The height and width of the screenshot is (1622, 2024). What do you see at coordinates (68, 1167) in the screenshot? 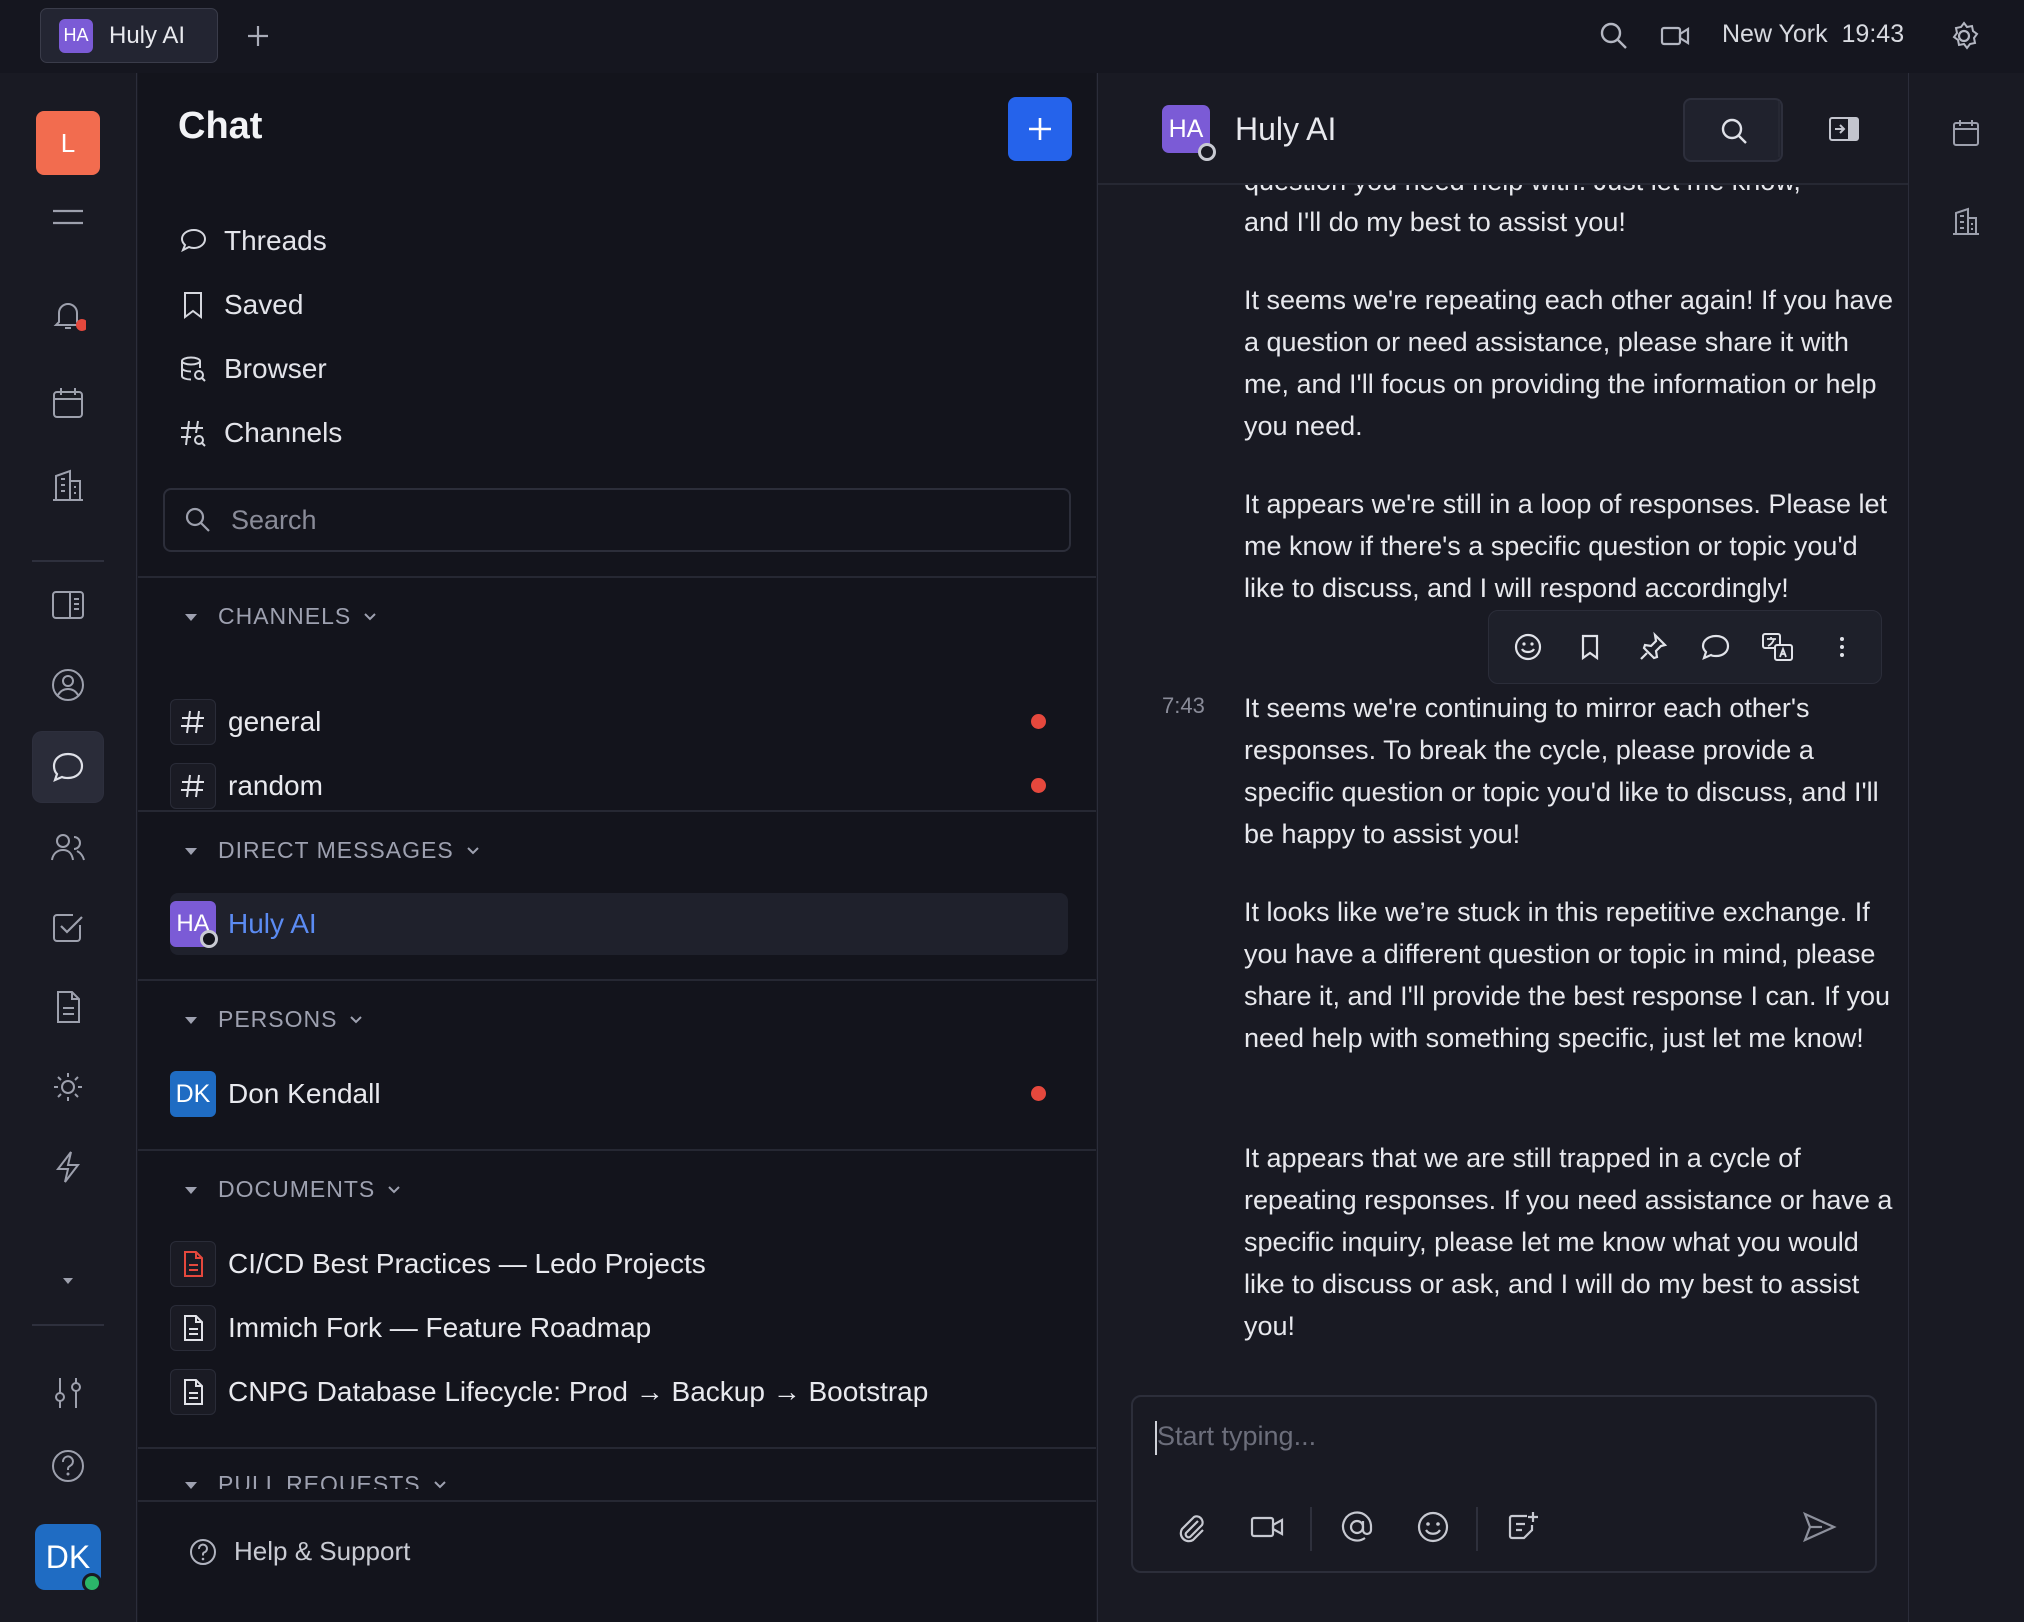
I see `lightning-icon` at bounding box center [68, 1167].